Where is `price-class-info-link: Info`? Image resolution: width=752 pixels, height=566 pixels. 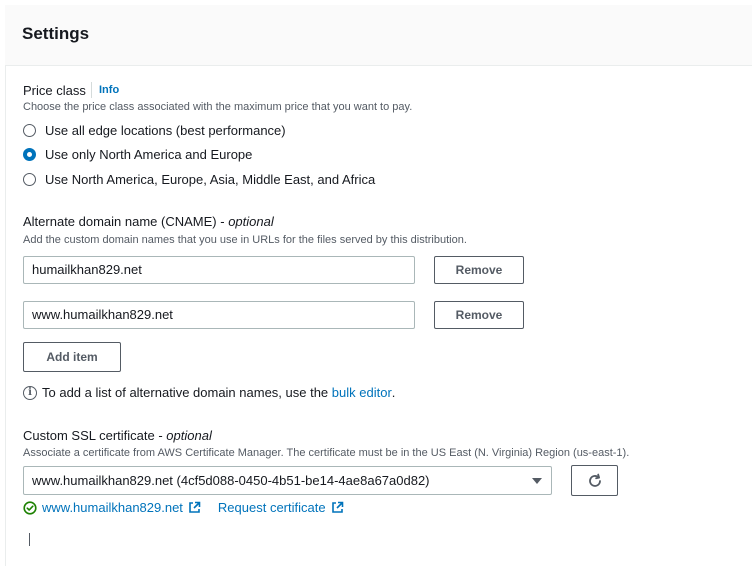
price-class-info-link: Info is located at coordinates (109, 90).